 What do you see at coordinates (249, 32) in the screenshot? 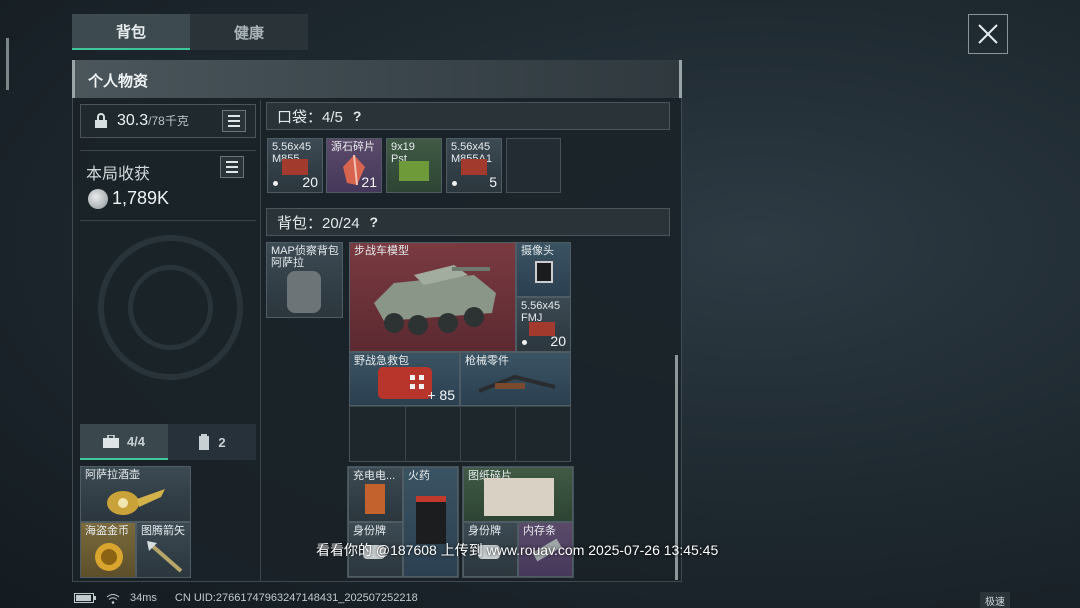
I see `tab-health: 健康` at bounding box center [249, 32].